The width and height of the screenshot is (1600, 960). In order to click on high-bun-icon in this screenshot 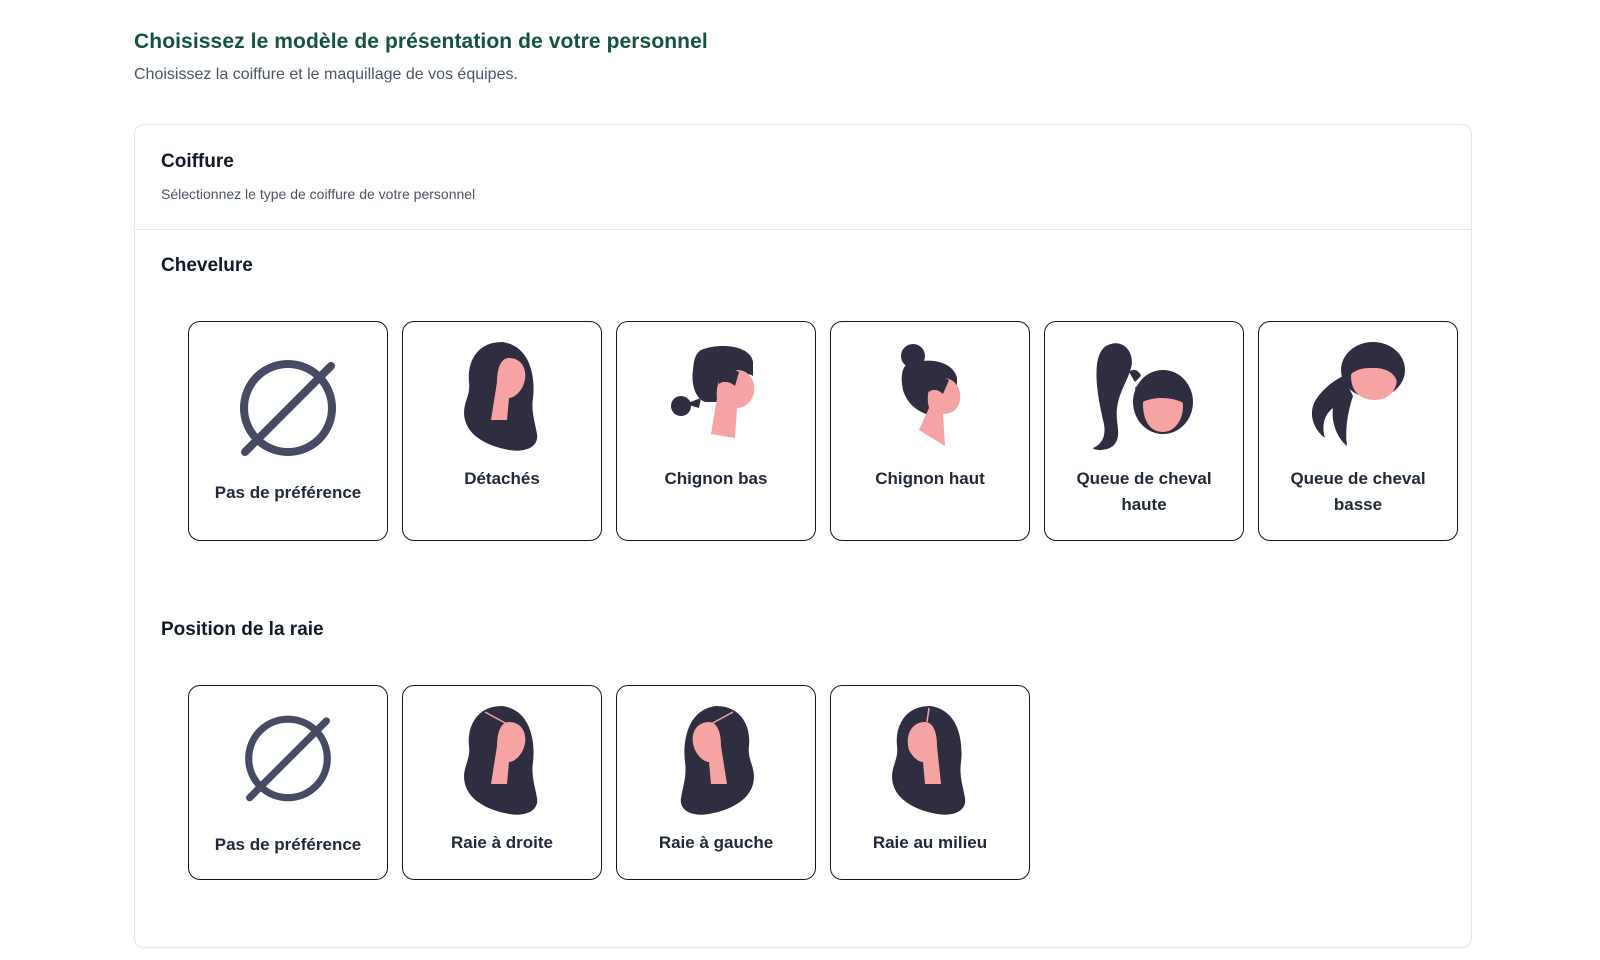, I will do `click(931, 395)`.